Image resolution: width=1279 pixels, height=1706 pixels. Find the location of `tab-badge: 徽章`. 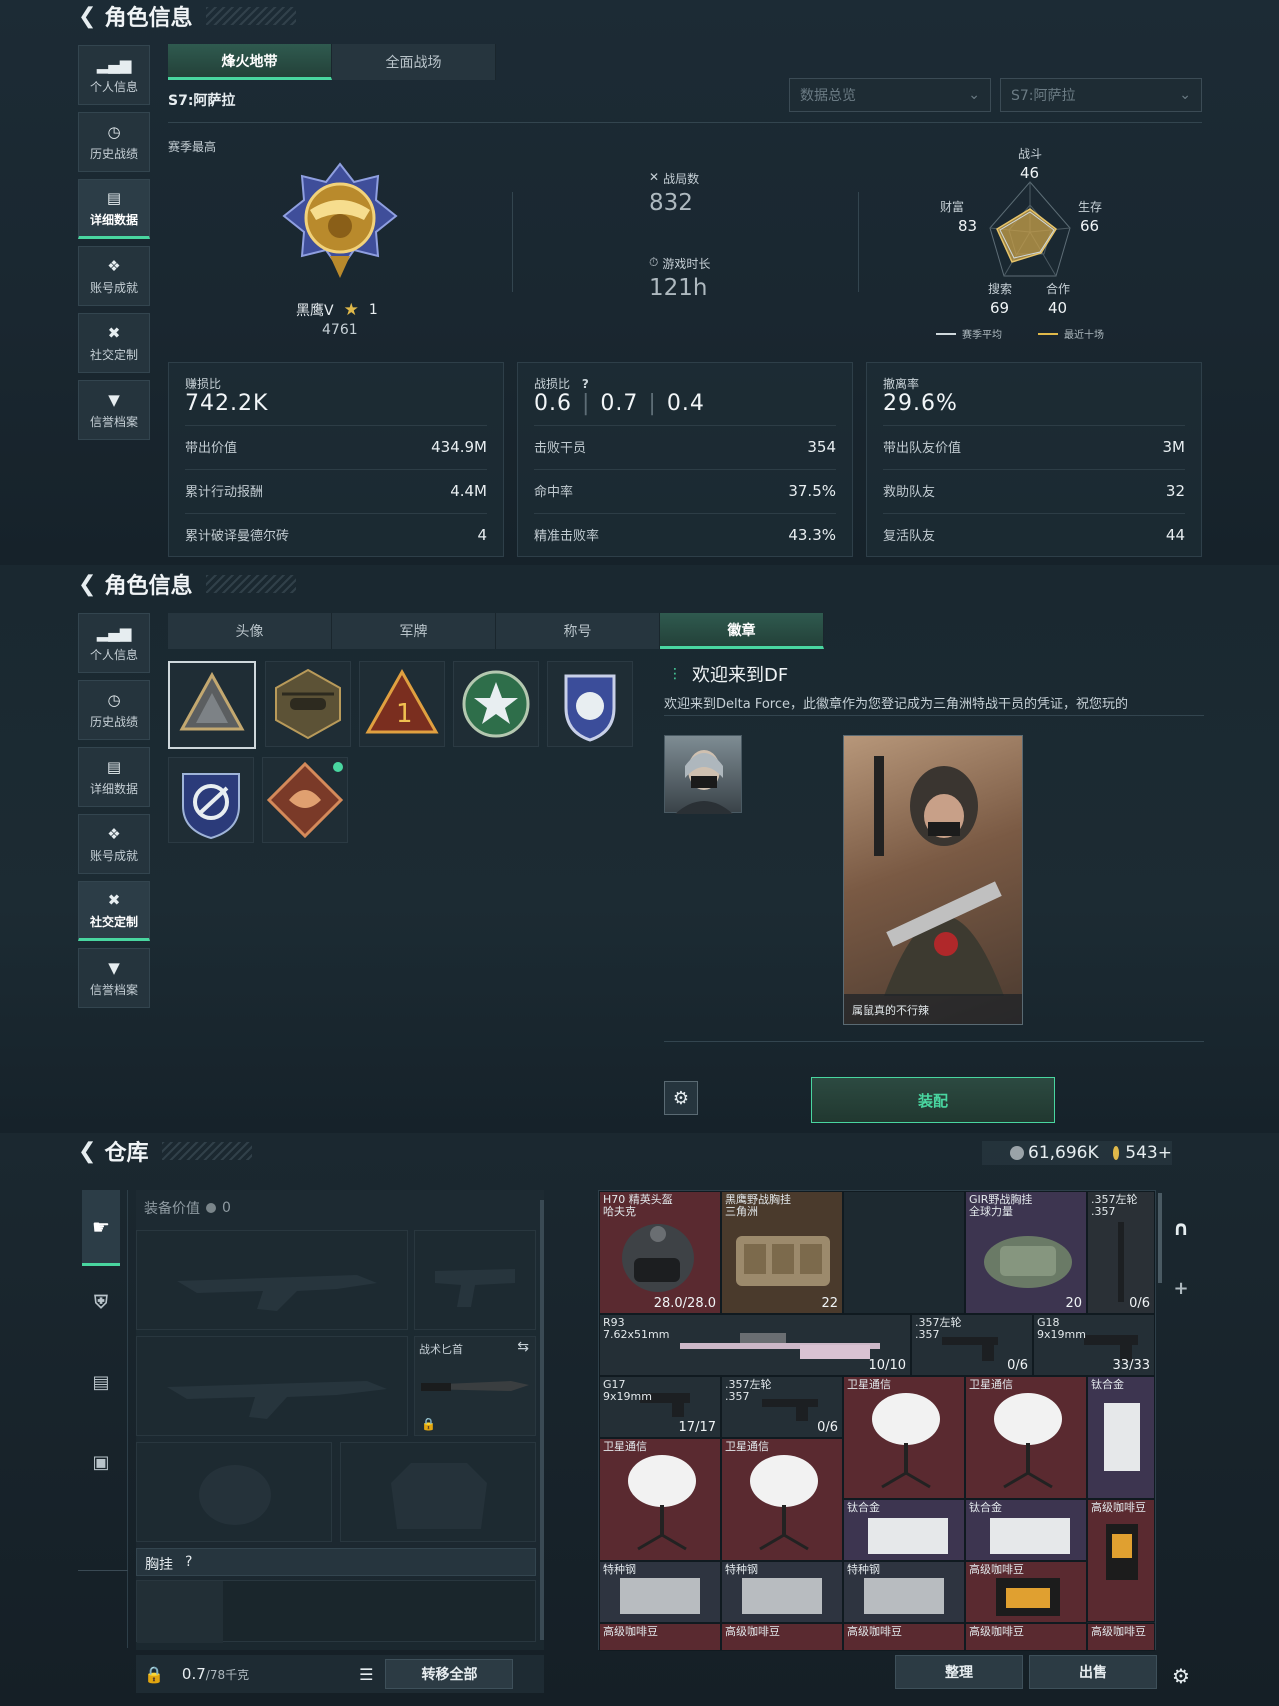

tab-badge: 徽章 is located at coordinates (742, 631).